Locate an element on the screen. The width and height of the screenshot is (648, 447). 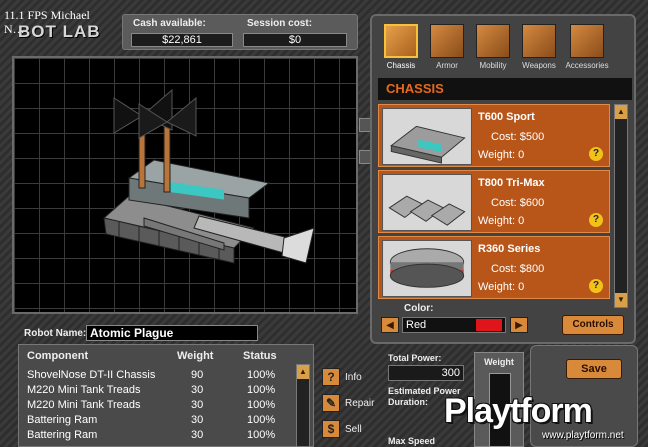
tab-accessories: Accessories is located at coordinates (587, 47).